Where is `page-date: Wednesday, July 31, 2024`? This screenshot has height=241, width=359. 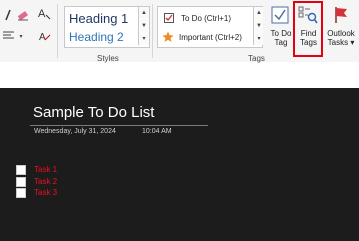
page-date: Wednesday, July 31, 2024 is located at coordinates (75, 131).